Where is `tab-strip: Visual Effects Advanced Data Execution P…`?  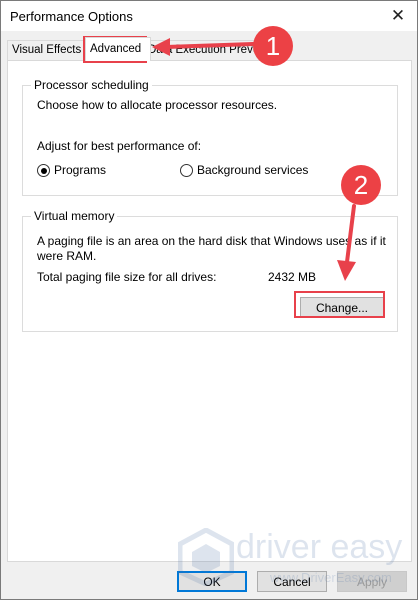 tab-strip: Visual Effects Advanced Data Execution P… is located at coordinates (209, 49).